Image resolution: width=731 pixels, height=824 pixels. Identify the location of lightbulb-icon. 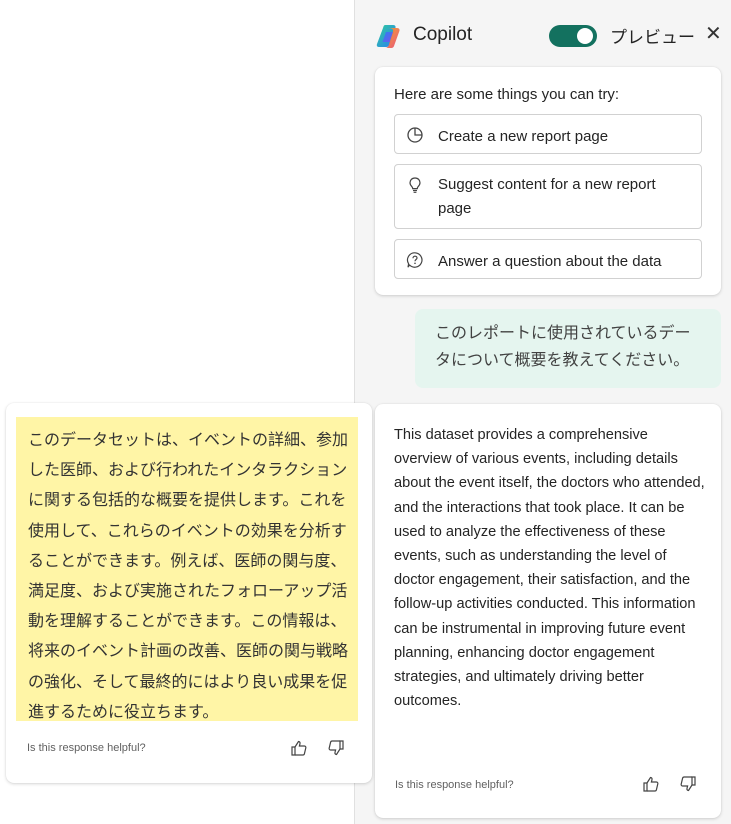
(415, 185).